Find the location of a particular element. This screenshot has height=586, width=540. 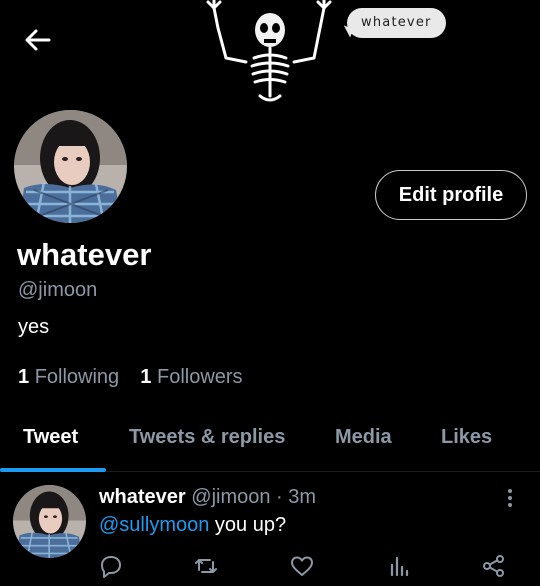

following-label: Following is located at coordinates (77, 377).